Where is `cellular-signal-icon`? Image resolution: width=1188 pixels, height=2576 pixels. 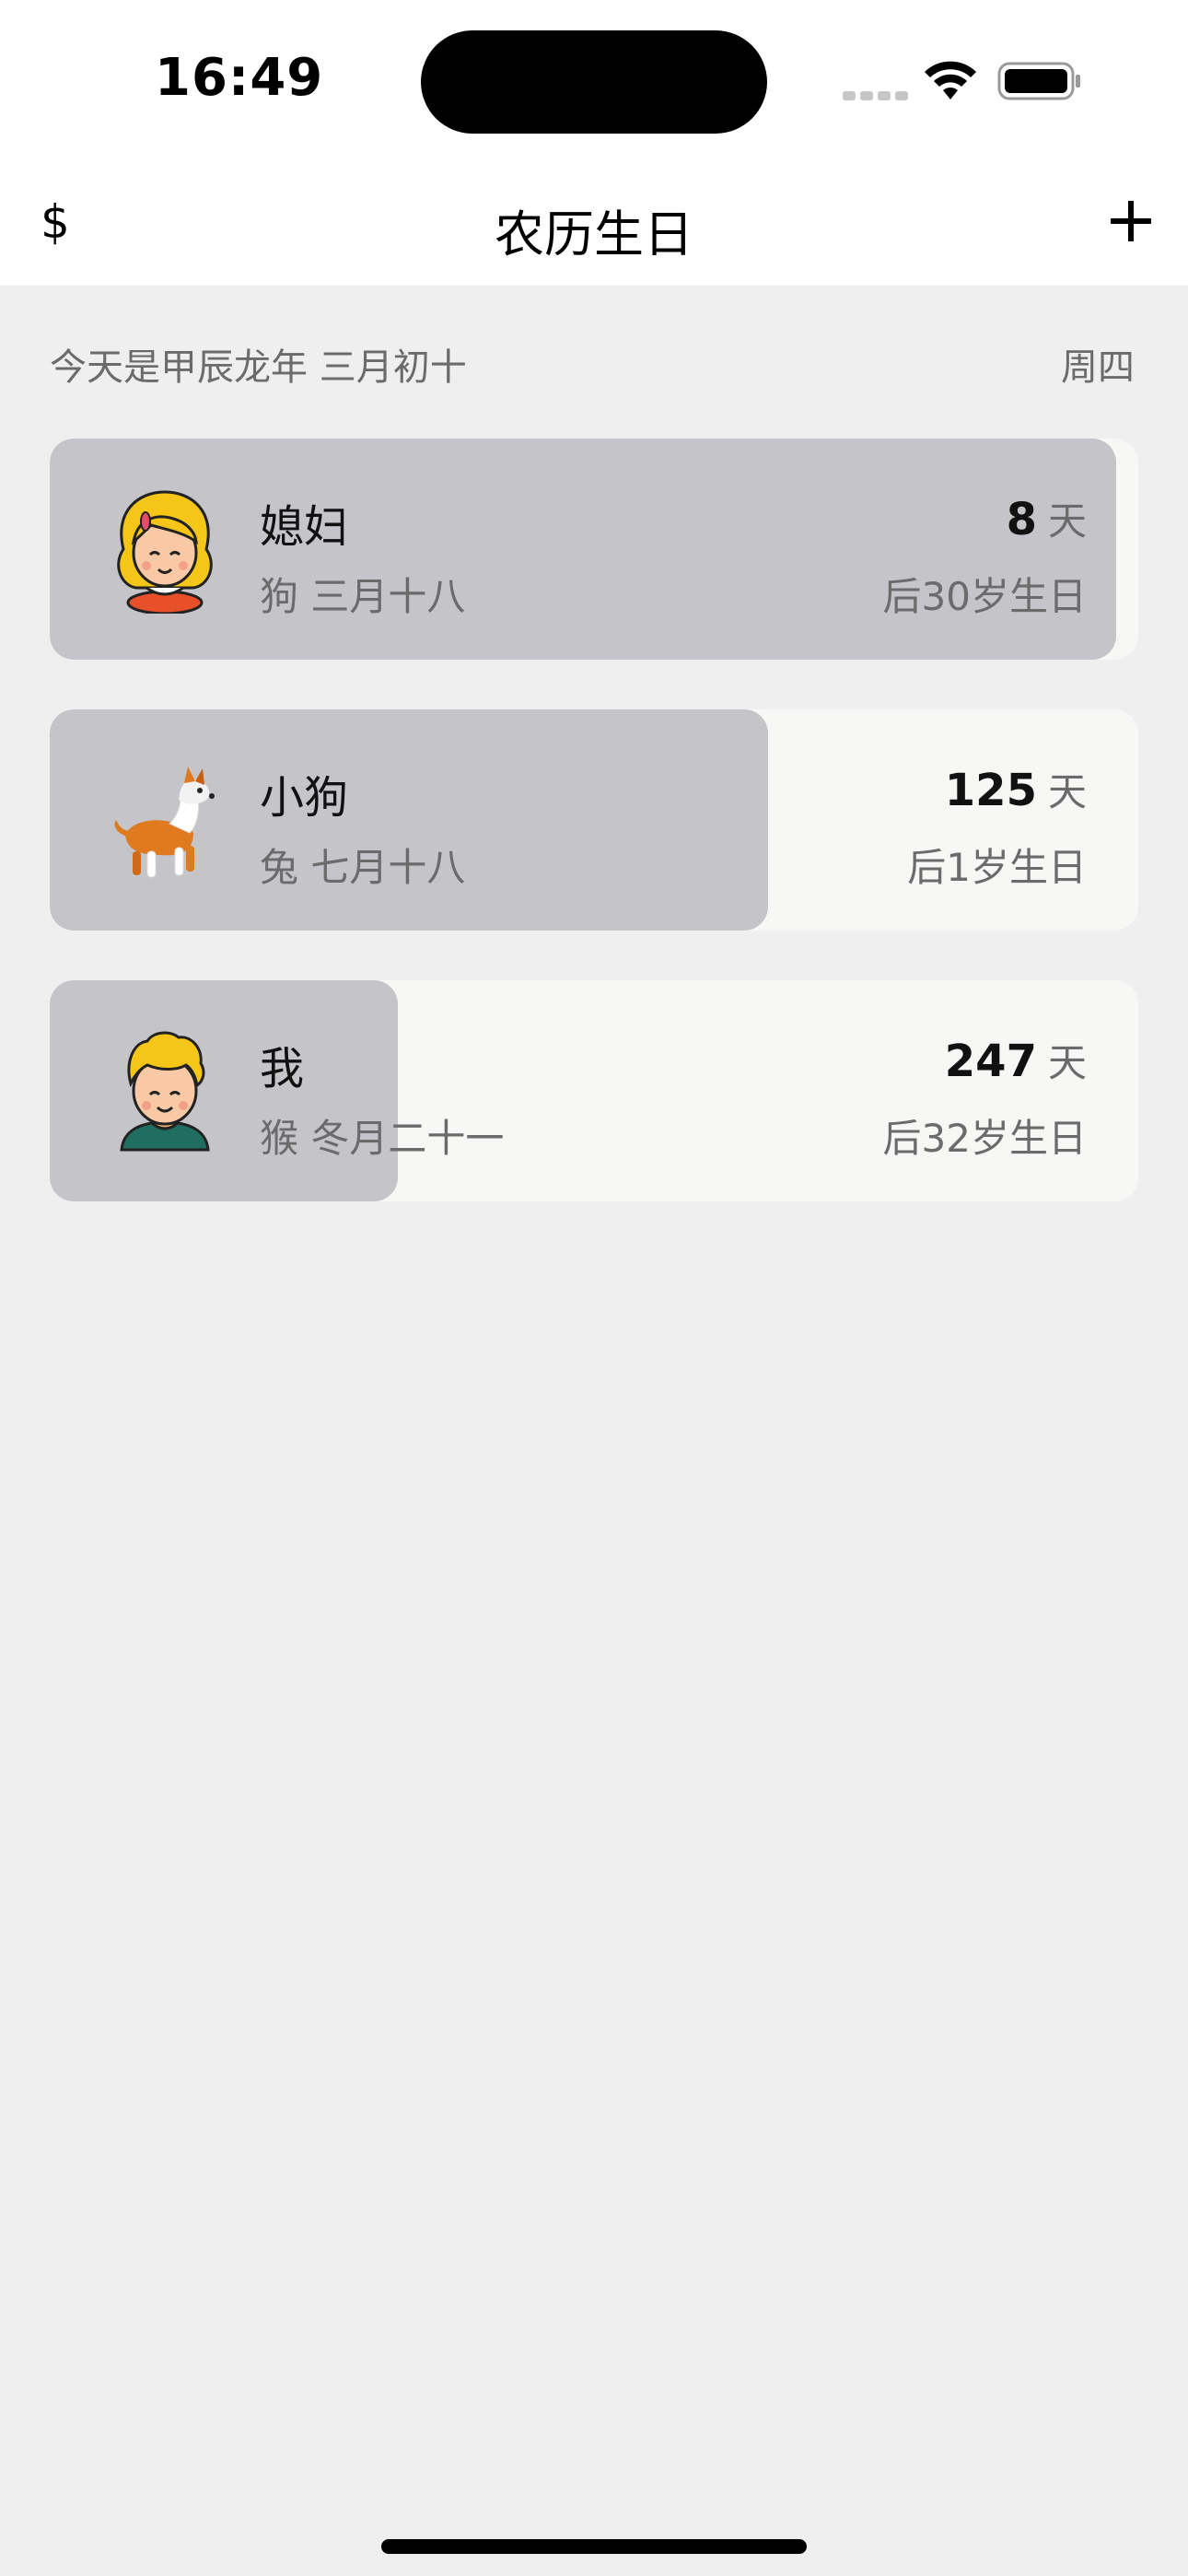
cellular-signal-icon is located at coordinates (878, 95).